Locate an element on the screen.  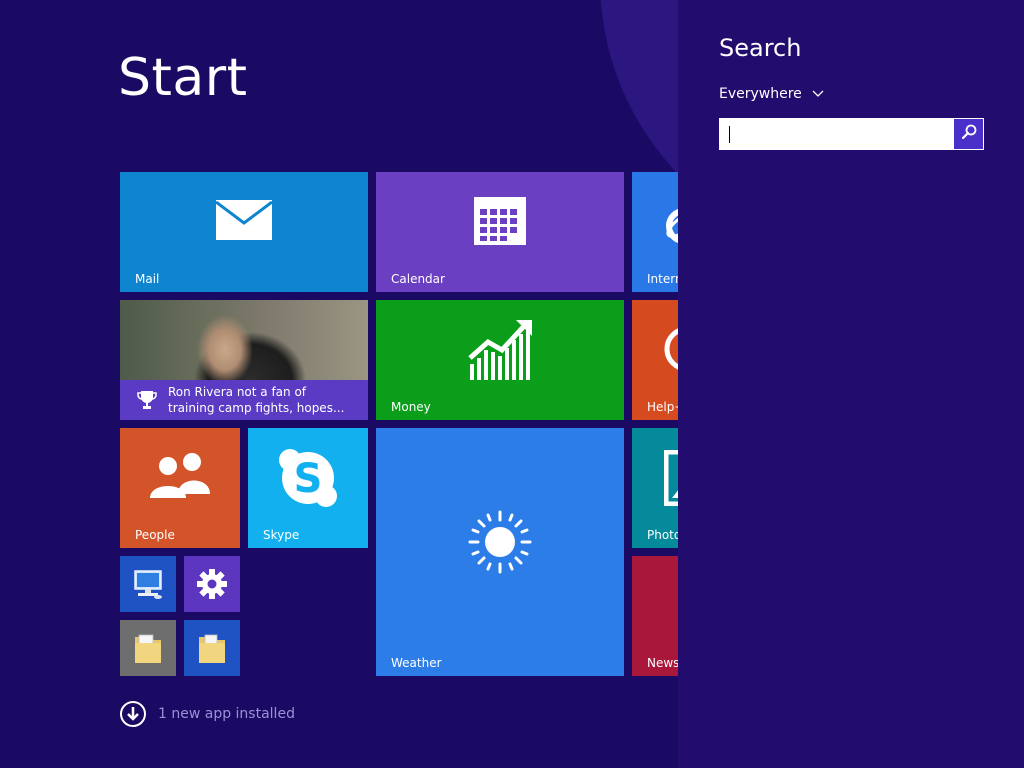
trophy-icon is located at coordinates (147, 400).